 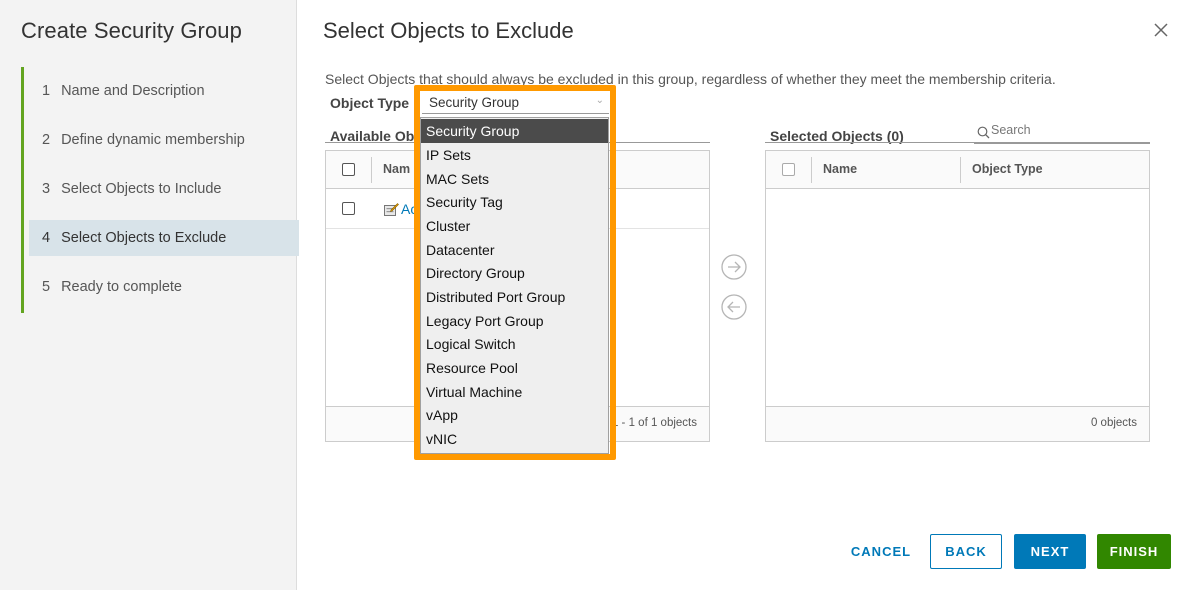 What do you see at coordinates (514, 439) in the screenshot?
I see `option-vnic: vNIC` at bounding box center [514, 439].